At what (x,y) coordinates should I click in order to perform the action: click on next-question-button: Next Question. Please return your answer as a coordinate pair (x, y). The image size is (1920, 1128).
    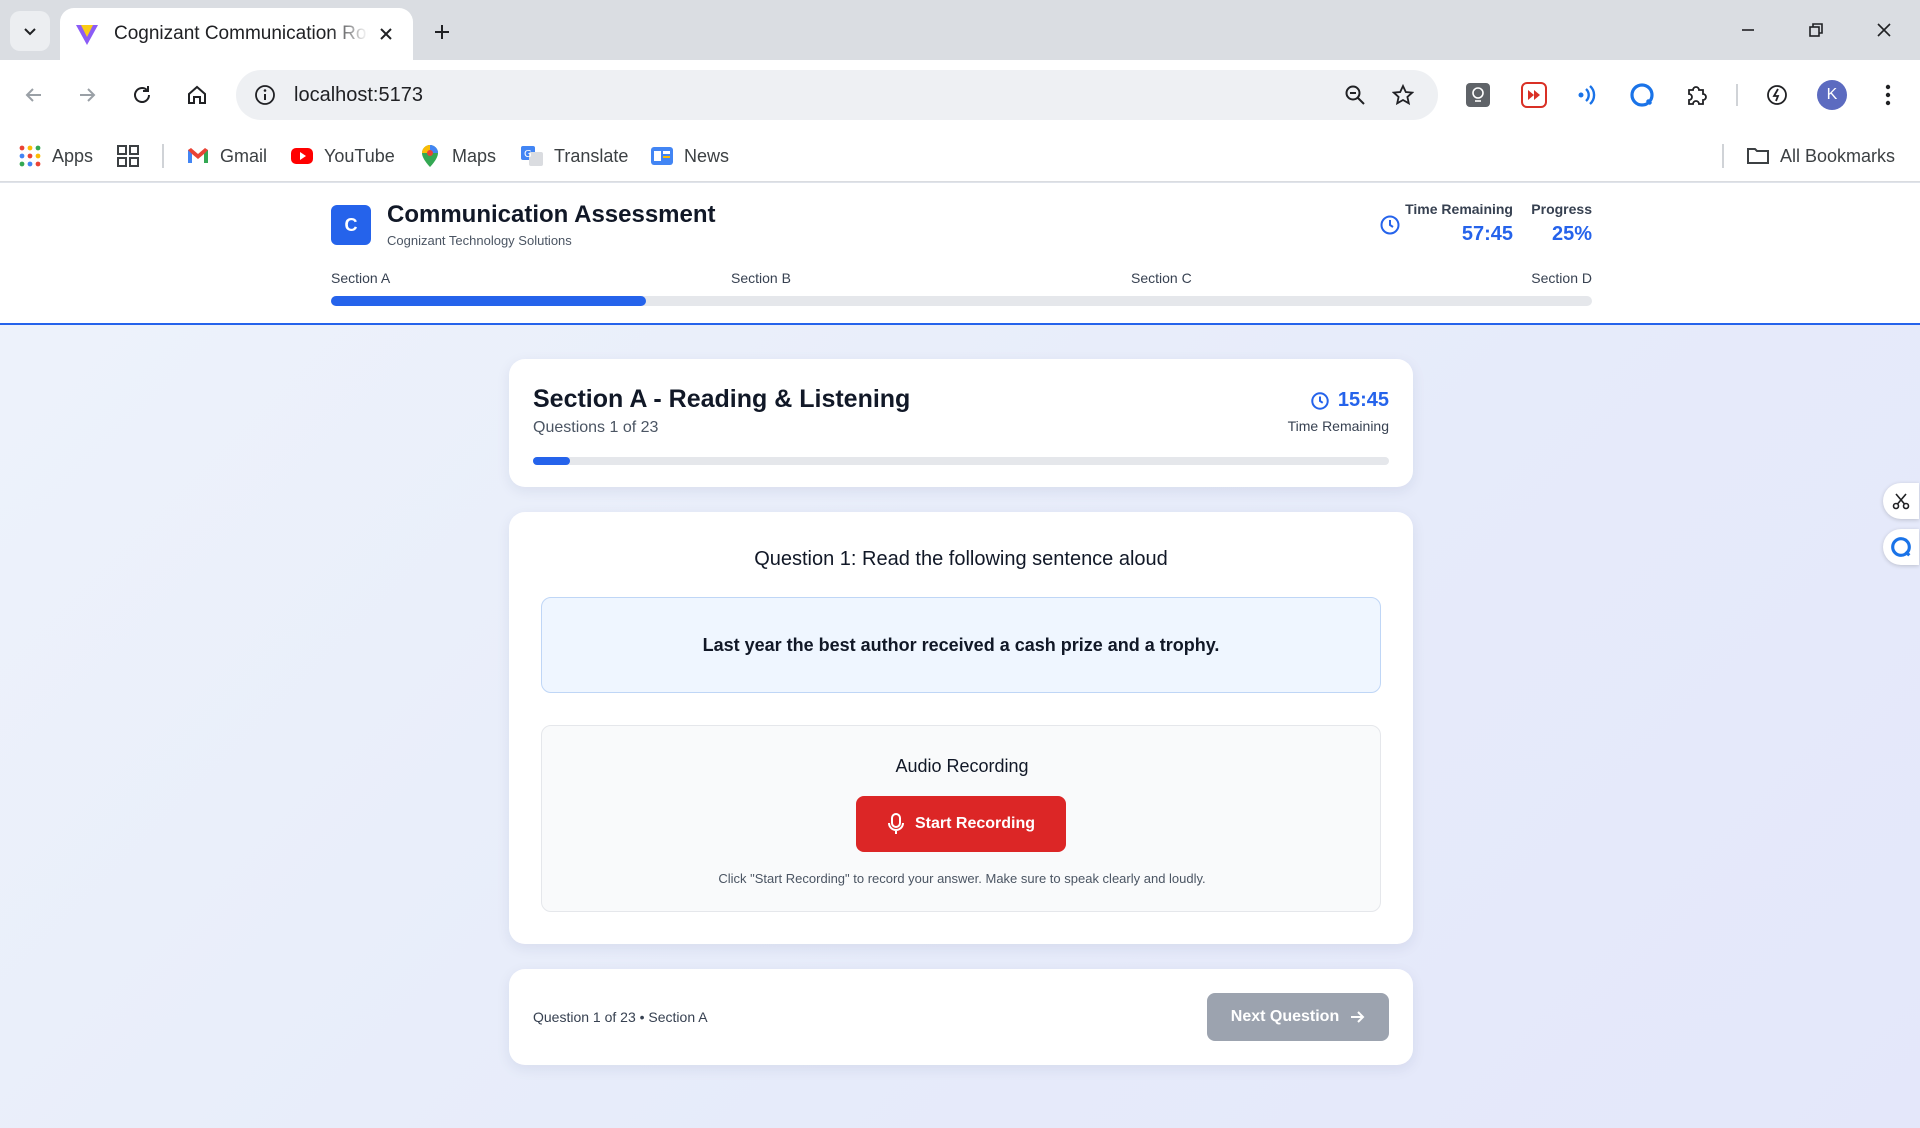
    Looking at the image, I should click on (1298, 1017).